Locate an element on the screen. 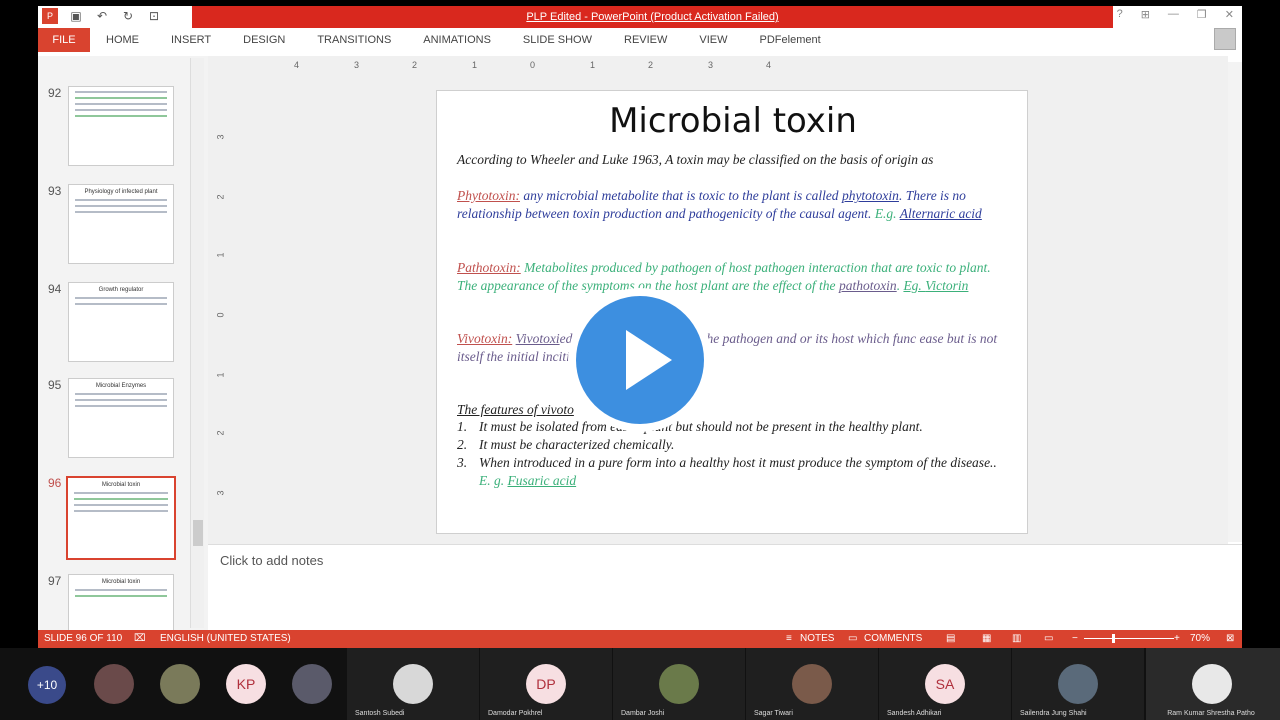 Image resolution: width=1280 pixels, height=720 pixels. help-icon: ? is located at coordinates (1120, 14).